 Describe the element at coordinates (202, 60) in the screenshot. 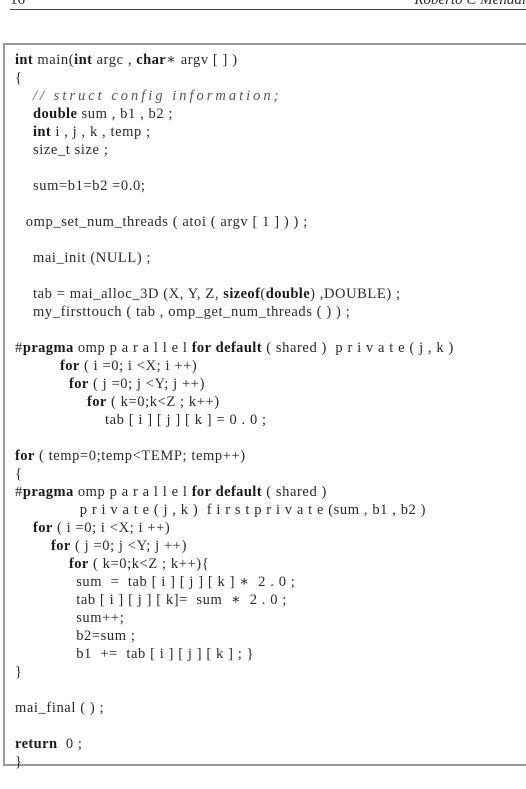

I see `code-text: ∗ argv [ ] )` at that location.